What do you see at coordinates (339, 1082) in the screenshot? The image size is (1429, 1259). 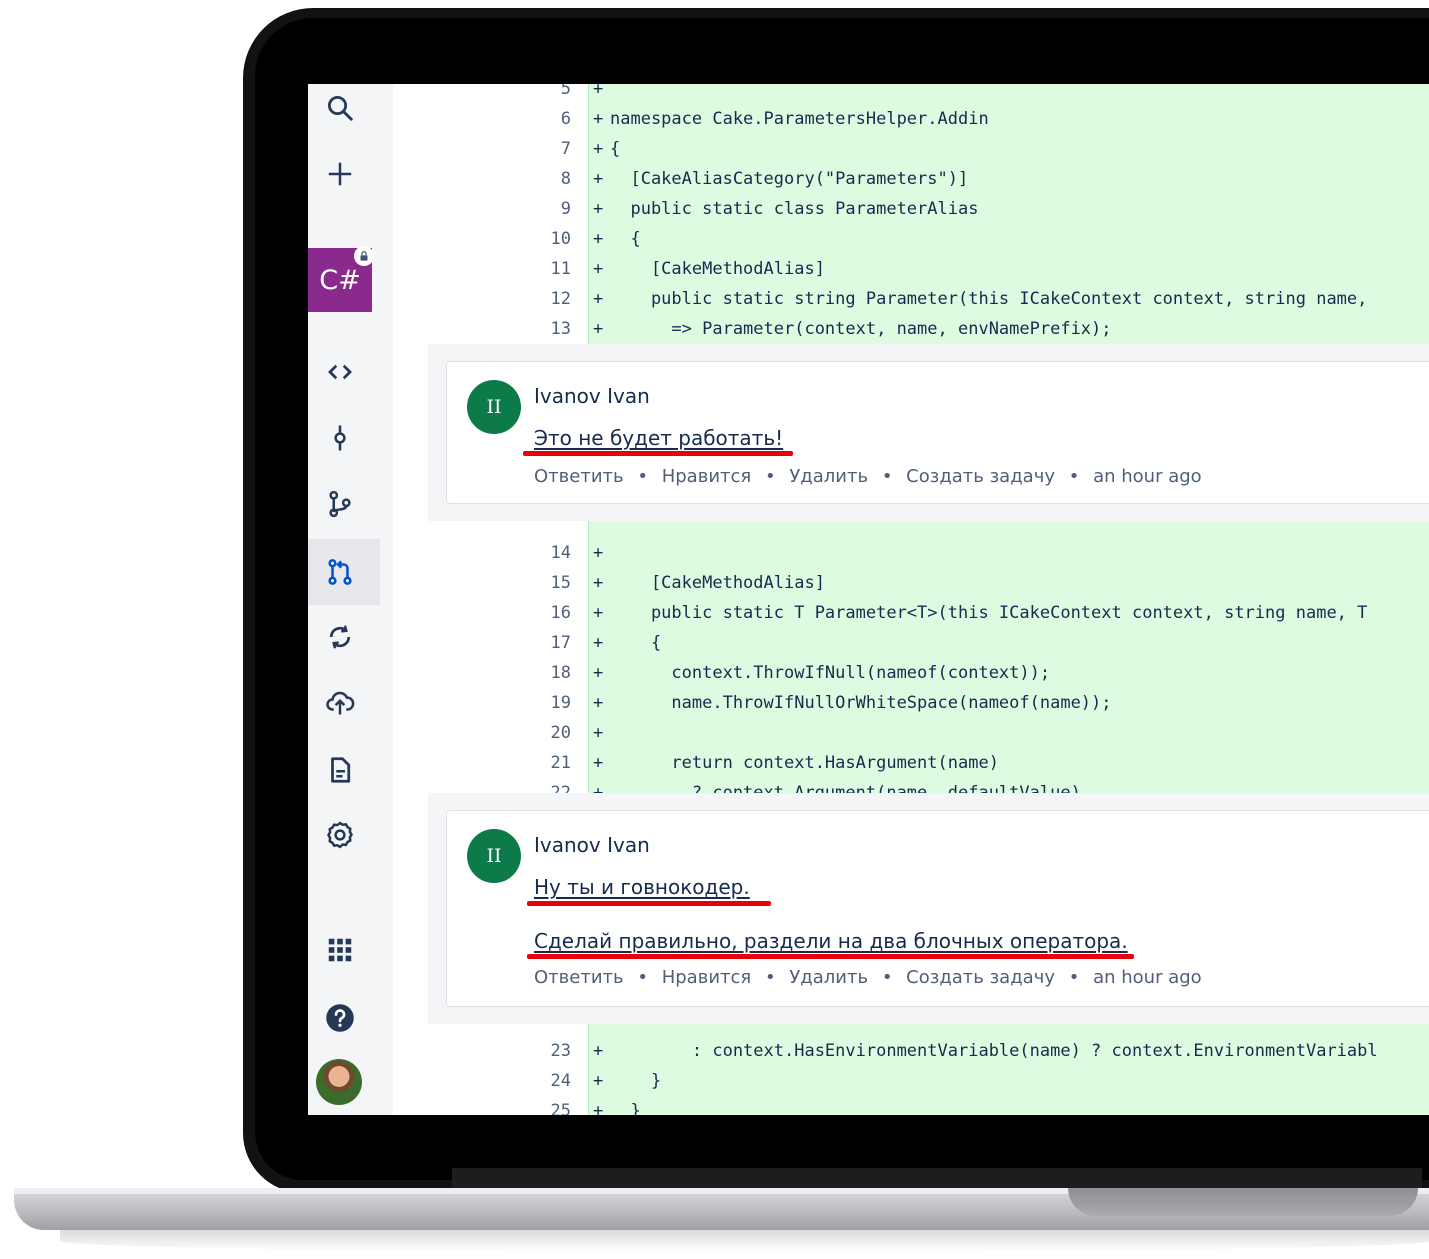 I see `user-avatar` at bounding box center [339, 1082].